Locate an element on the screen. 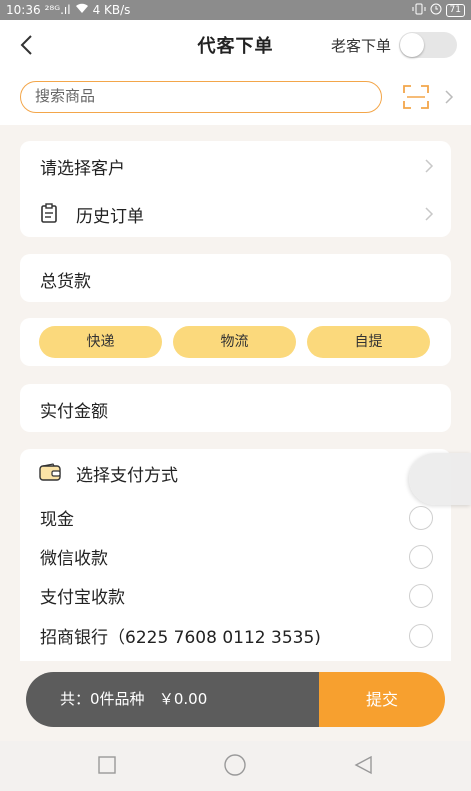  shipping-card: 快递 物流 自提 is located at coordinates (235, 342).